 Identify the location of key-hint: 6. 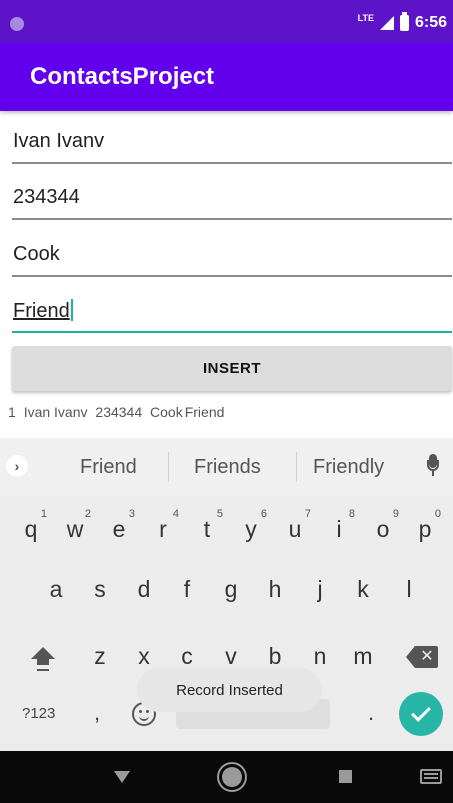
(263, 514).